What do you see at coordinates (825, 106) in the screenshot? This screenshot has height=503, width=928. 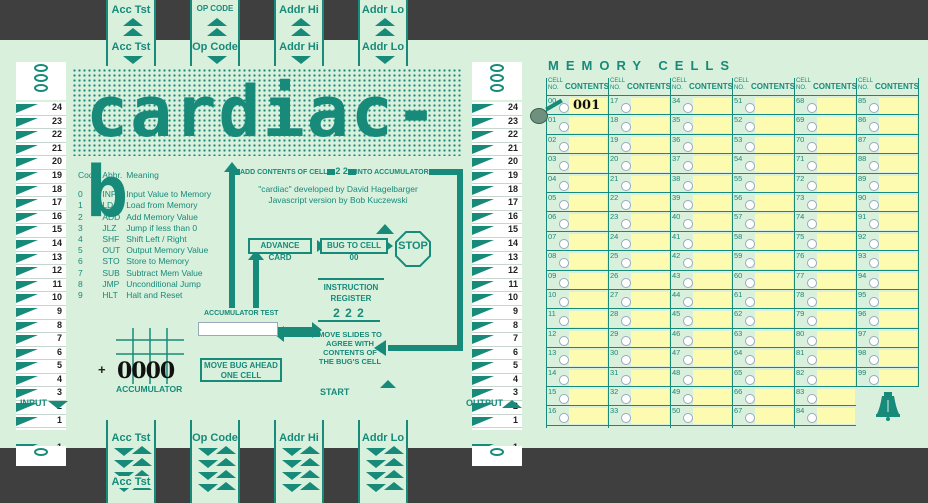 I see `memory-cell: 68` at bounding box center [825, 106].